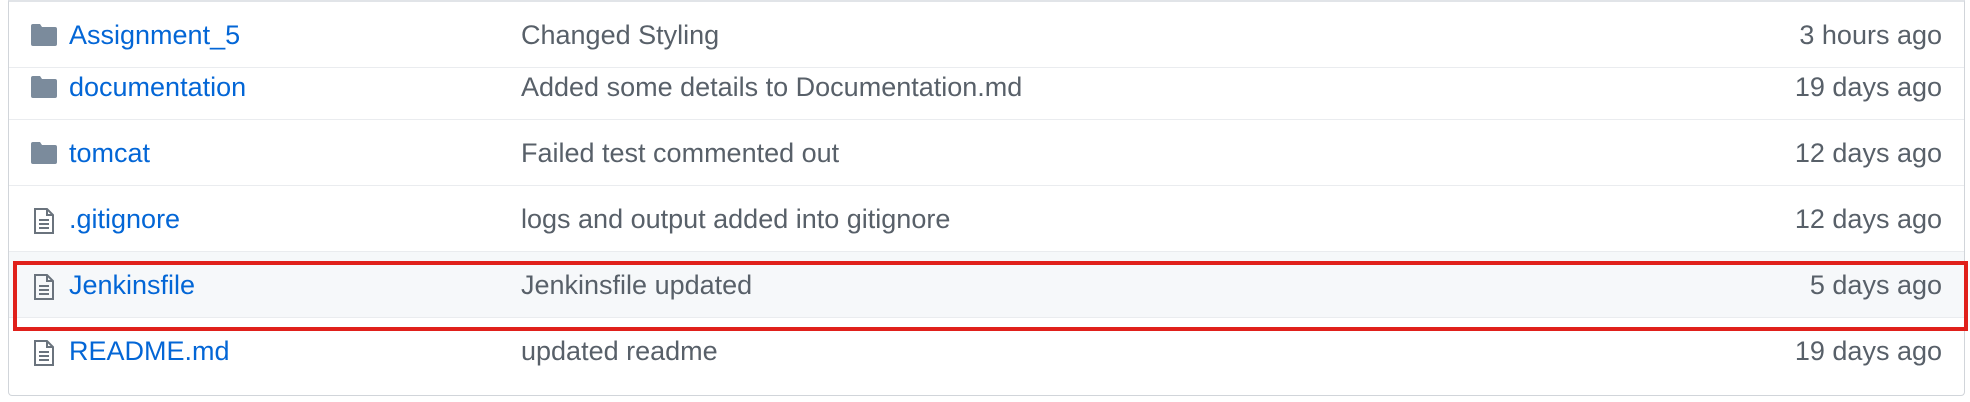  I want to click on file-name-link: .gitignore, so click(124, 219).